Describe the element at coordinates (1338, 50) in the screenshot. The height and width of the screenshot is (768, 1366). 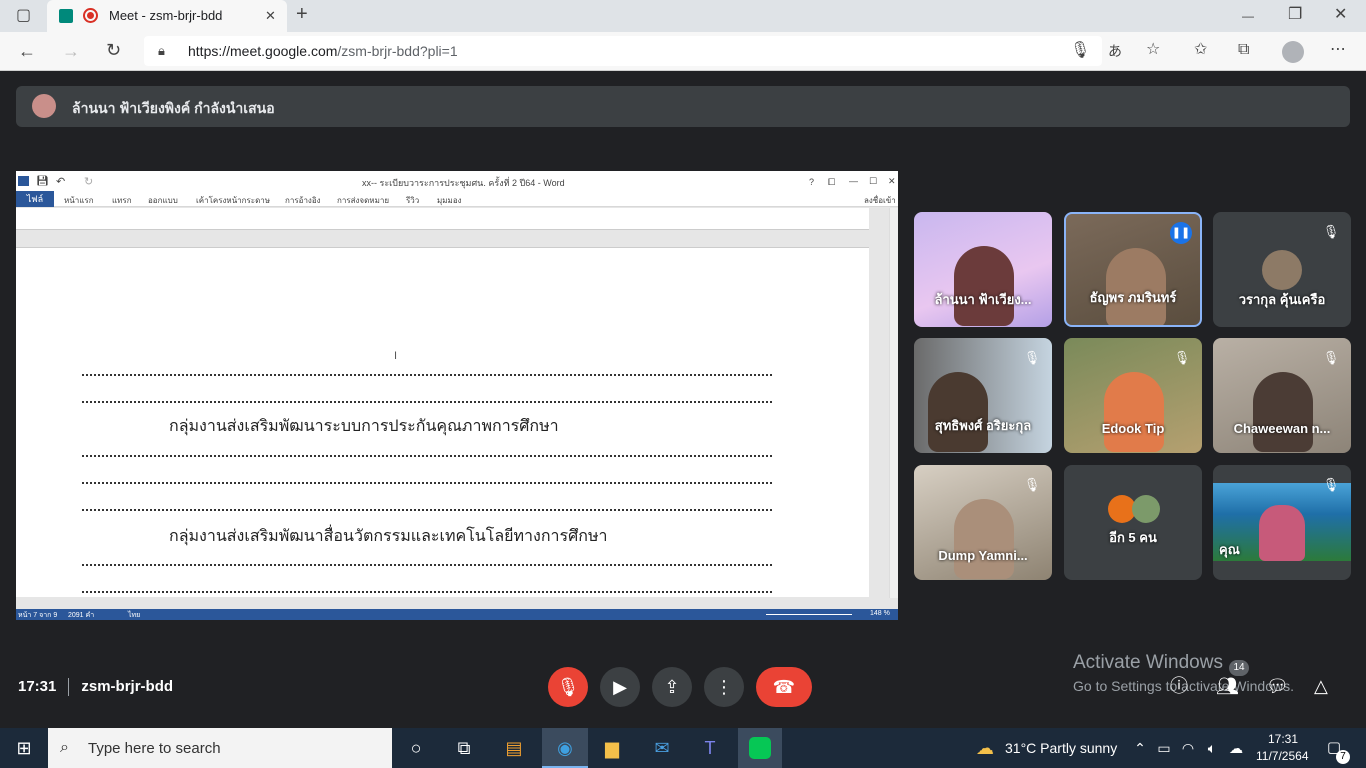
I see `more-options-icon: ⋯` at that location.